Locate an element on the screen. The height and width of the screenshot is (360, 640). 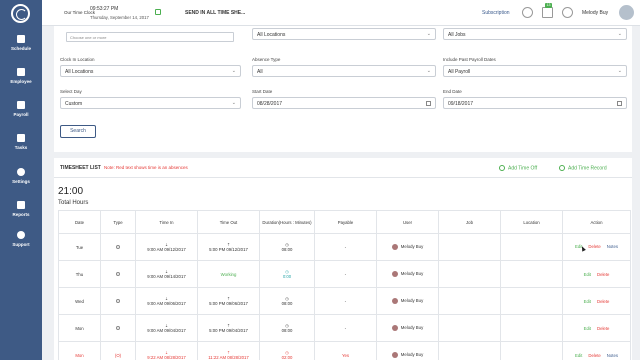
tasks-icon is located at coordinates (21, 138).